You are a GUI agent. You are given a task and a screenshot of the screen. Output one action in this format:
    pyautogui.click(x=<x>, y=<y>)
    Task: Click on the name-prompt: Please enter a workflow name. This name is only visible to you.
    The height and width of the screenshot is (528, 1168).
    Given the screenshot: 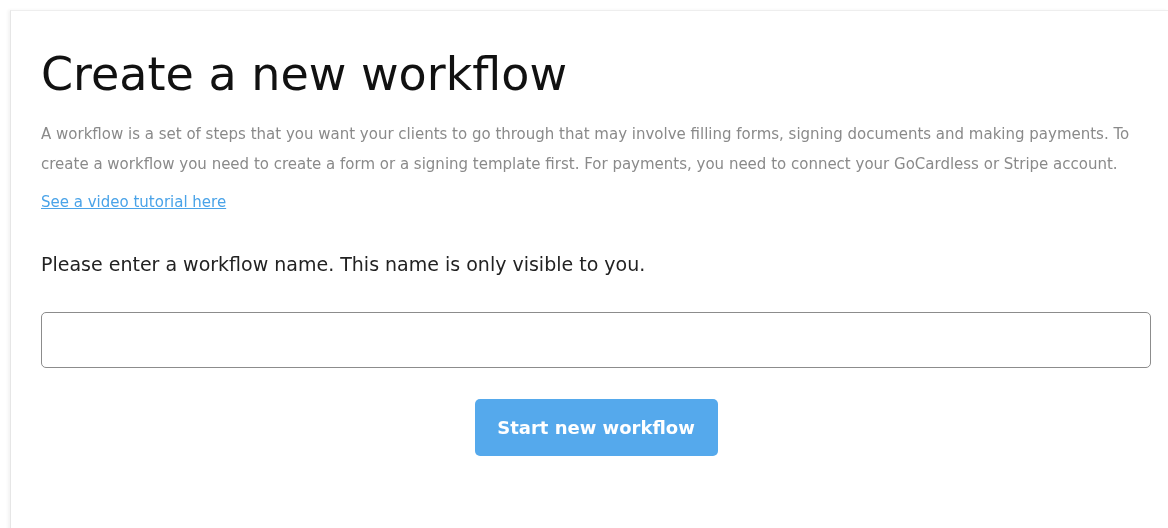 What is the action you would take?
    pyautogui.click(x=344, y=264)
    